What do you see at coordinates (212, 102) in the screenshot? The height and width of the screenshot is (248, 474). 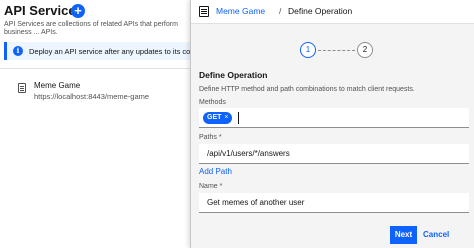 I see `methods-label: Methods` at bounding box center [212, 102].